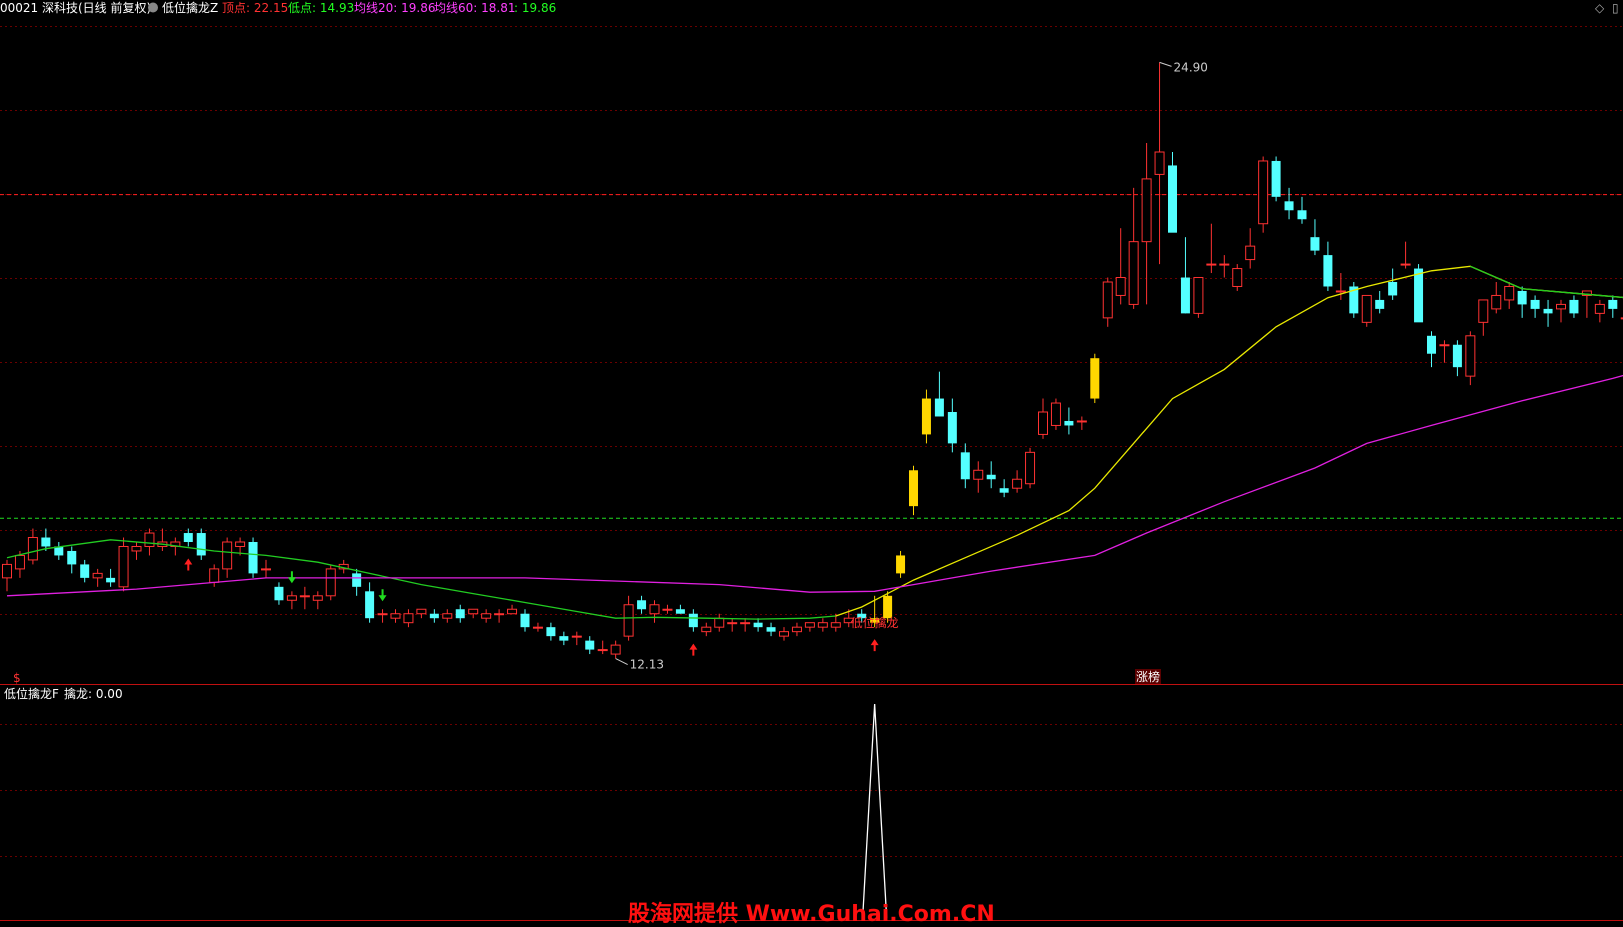  Describe the element at coordinates (1600, 8) in the screenshot. I see `diamond-icon: ◇` at that location.